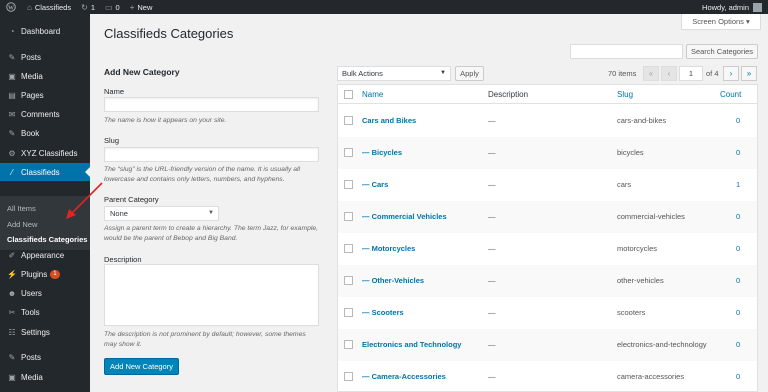  I want to click on select-all-checkbox, so click(348, 94).